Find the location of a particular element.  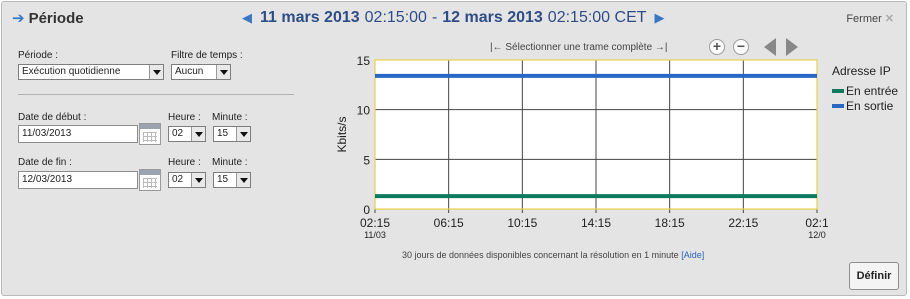

start-minute-select: 15 is located at coordinates (232, 134).